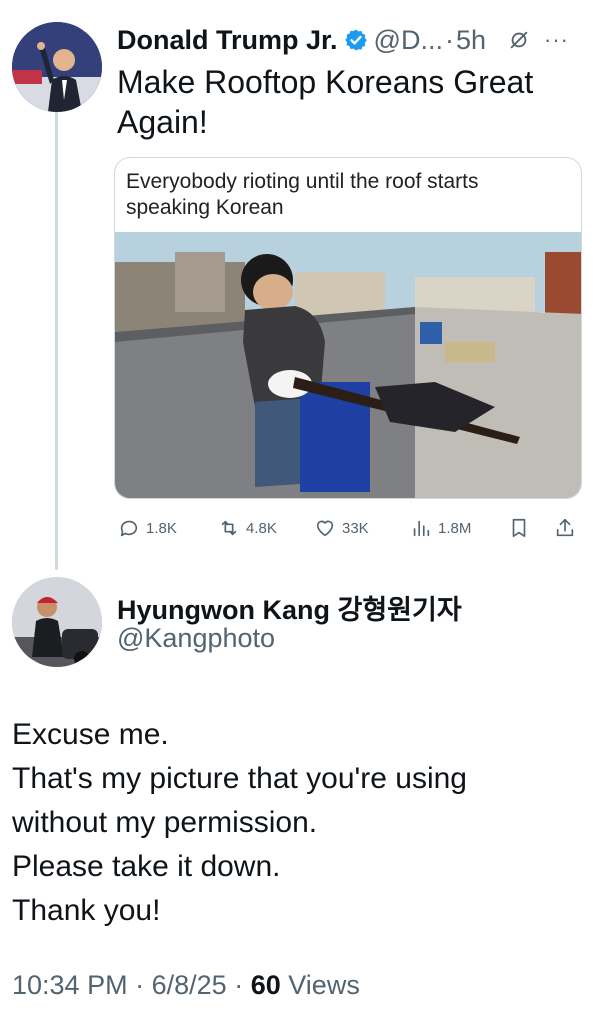 This screenshot has width=595, height=1024. I want to click on reply-author-name: Hyungwon Kang 강형원기자, so click(289, 607).